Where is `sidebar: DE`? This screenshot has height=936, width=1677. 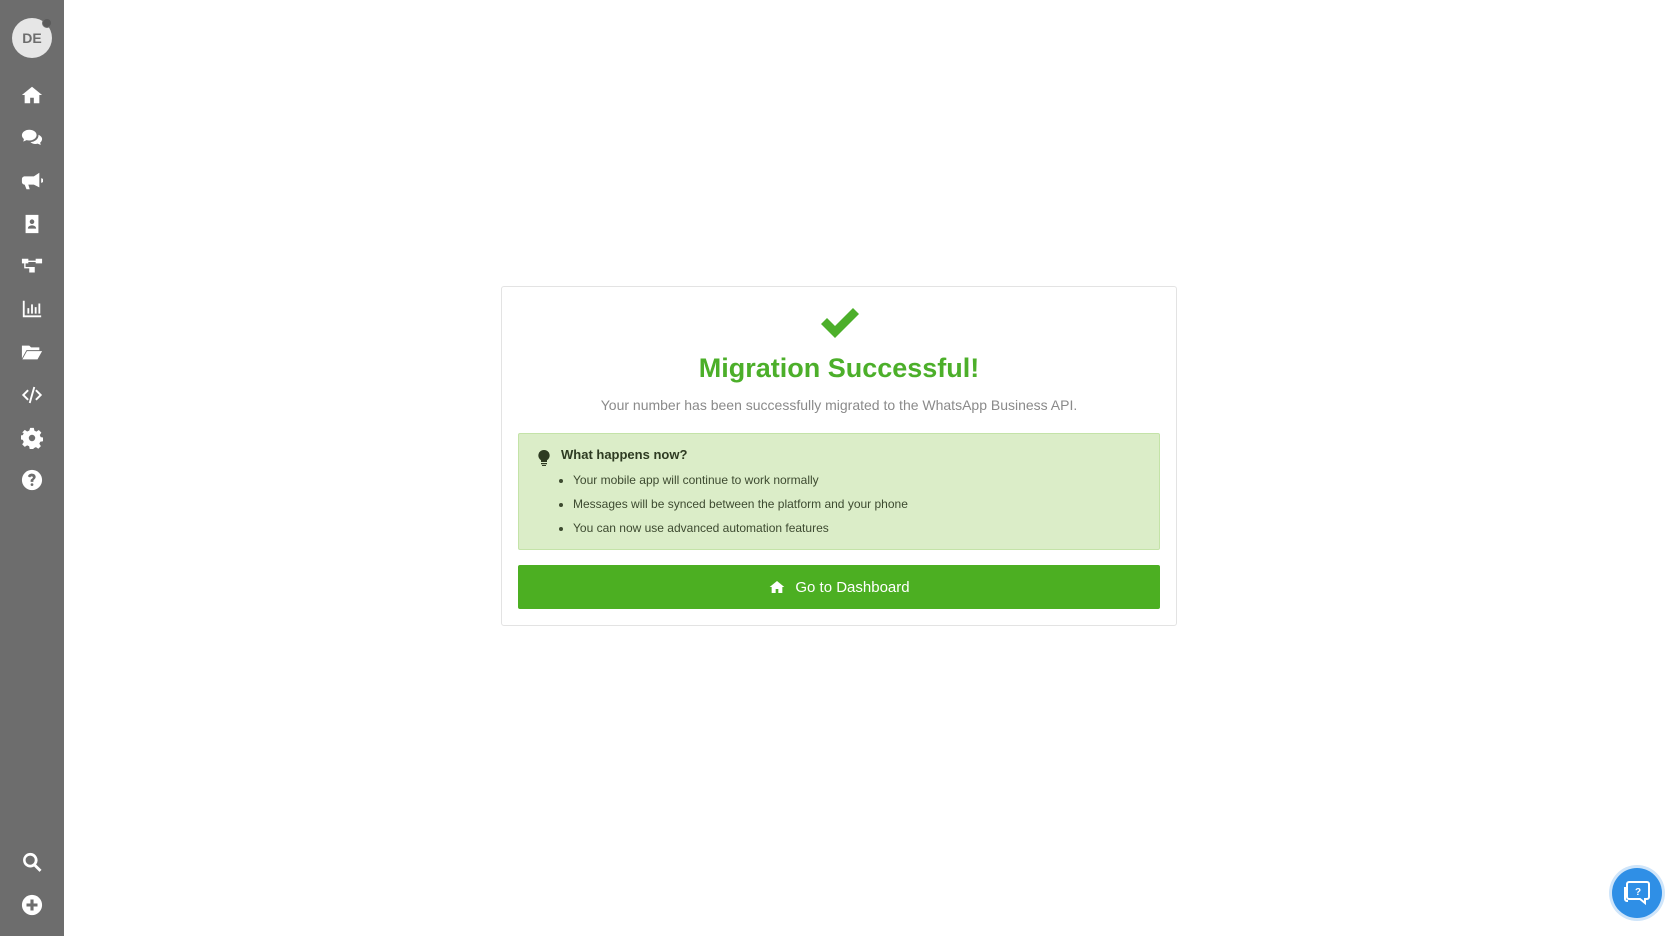
sidebar: DE is located at coordinates (32, 468).